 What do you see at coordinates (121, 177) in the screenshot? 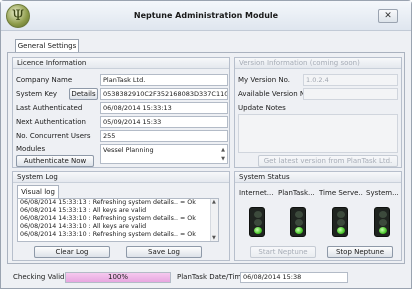
I see `system-log-group-title: System Log` at bounding box center [121, 177].